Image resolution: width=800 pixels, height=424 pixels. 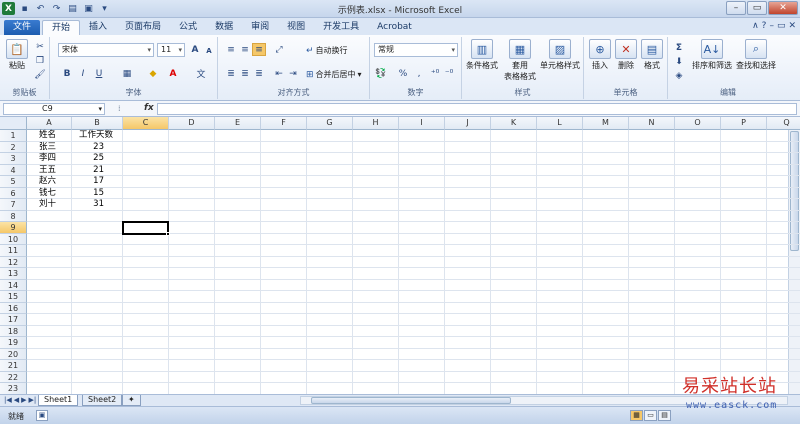 I want to click on increase-decimal-icon: ⁺⁰, so click(x=435, y=73).